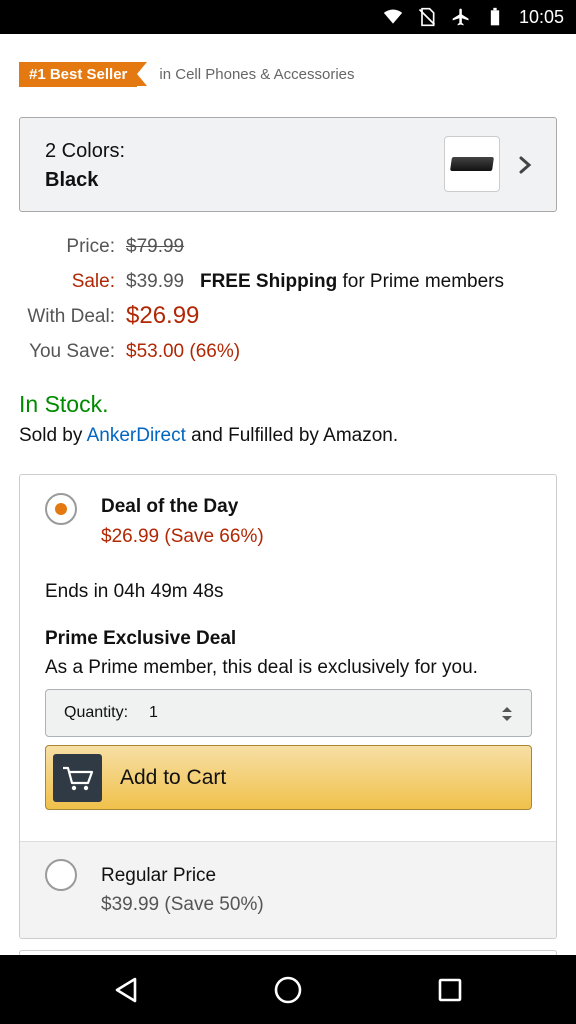 Image resolution: width=576 pixels, height=1024 pixels. I want to click on recents-square-icon, so click(450, 990).